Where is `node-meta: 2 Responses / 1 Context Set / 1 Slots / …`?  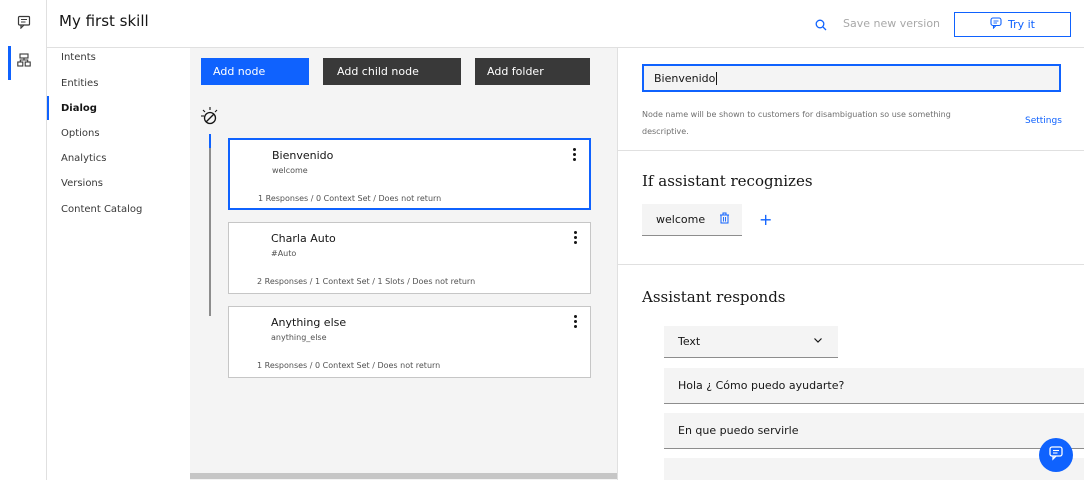 node-meta: 2 Responses / 1 Context Set / 1 Slots / … is located at coordinates (366, 281).